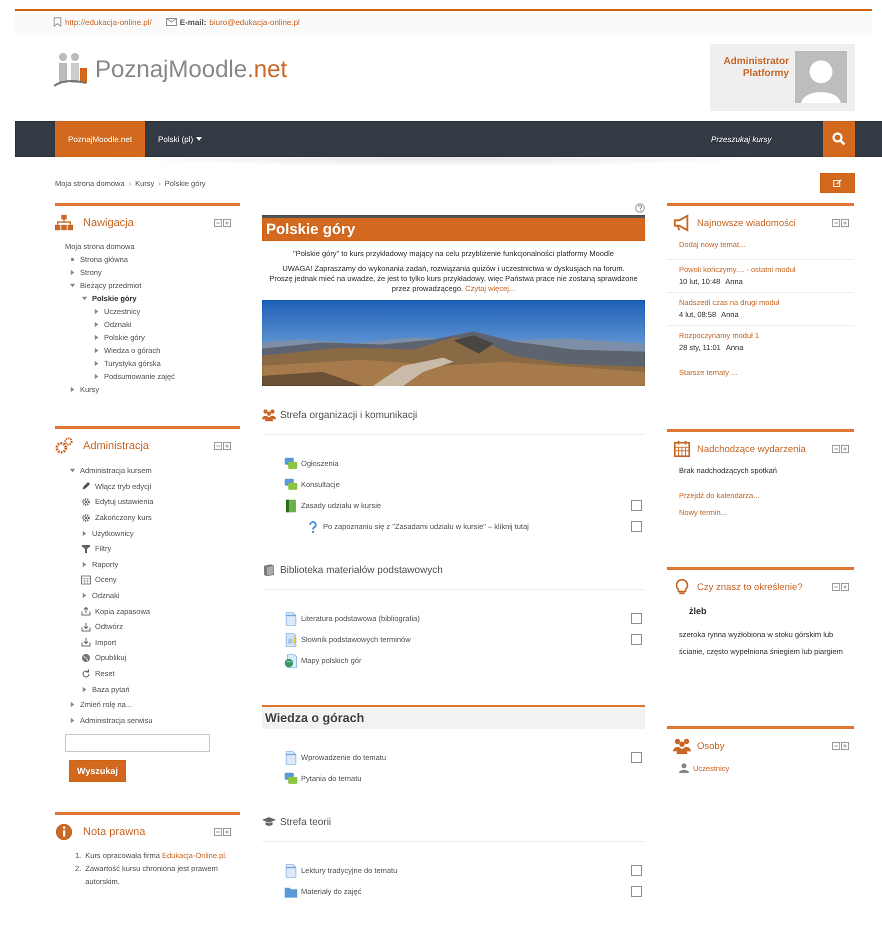 This screenshot has height=946, width=882. What do you see at coordinates (86, 673) in the screenshot?
I see `reset-icon` at bounding box center [86, 673].